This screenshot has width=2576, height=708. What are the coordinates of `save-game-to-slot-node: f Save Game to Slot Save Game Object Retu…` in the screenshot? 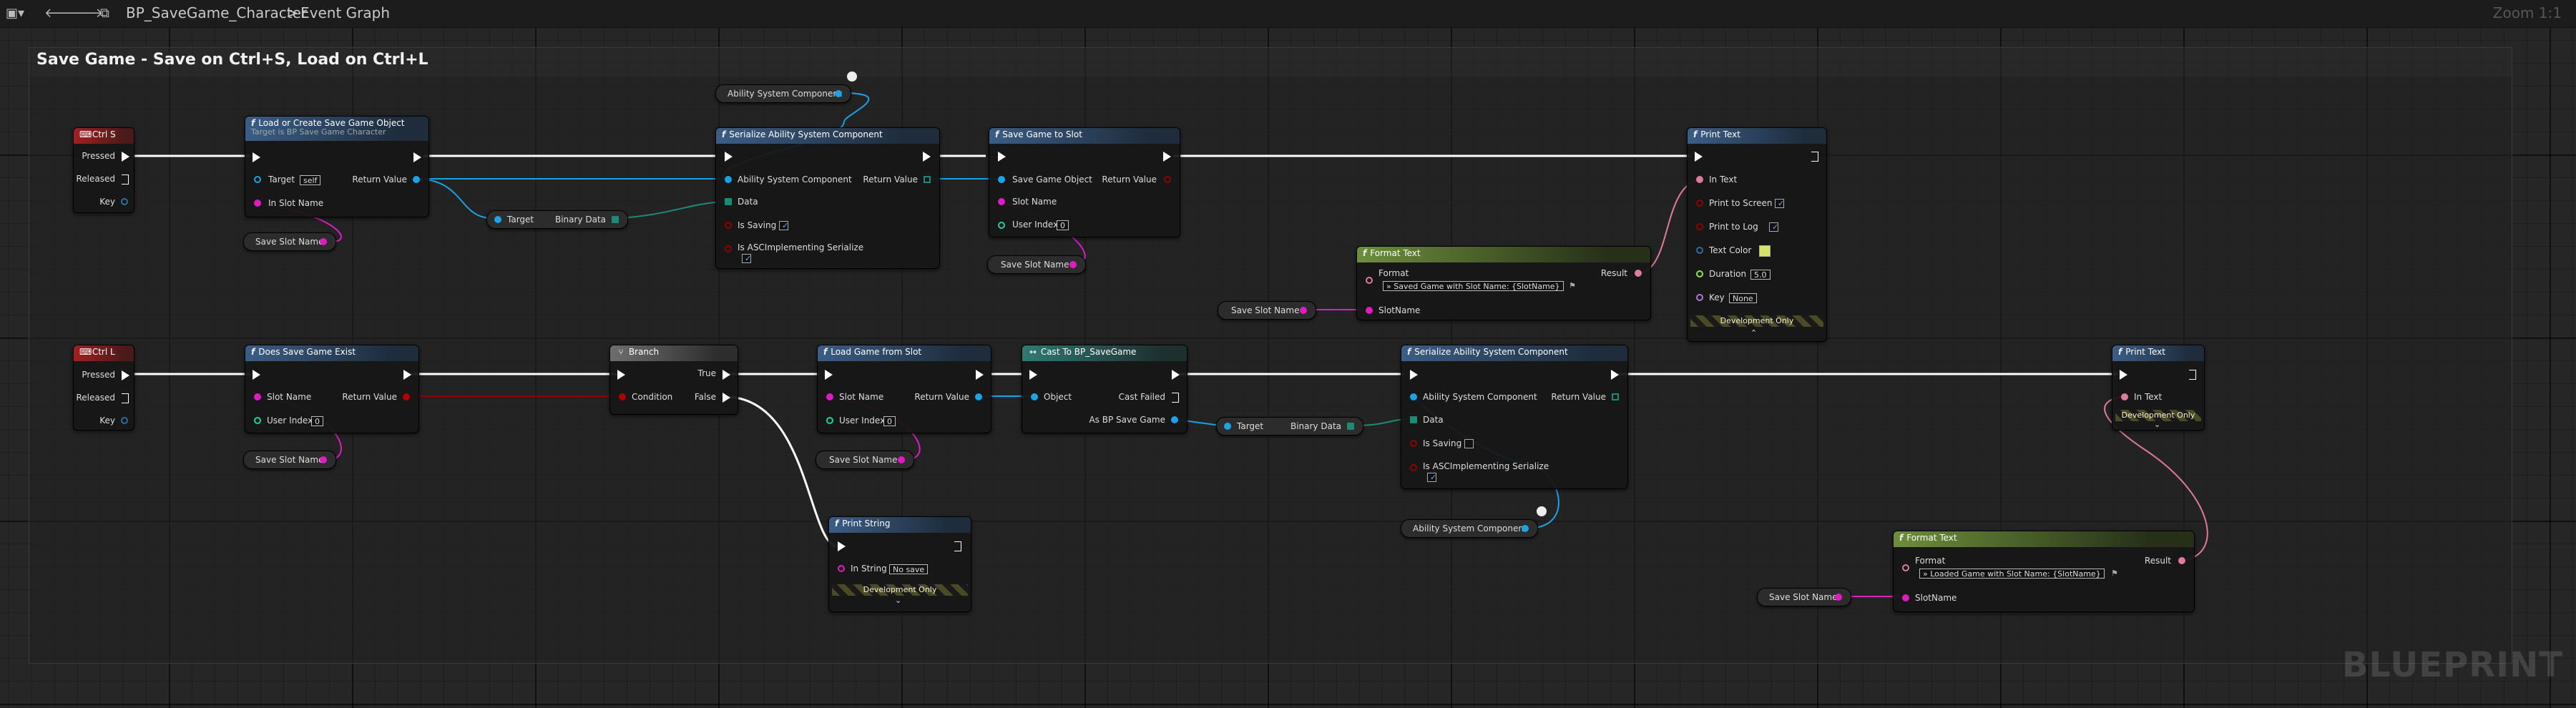 It's located at (1084, 182).